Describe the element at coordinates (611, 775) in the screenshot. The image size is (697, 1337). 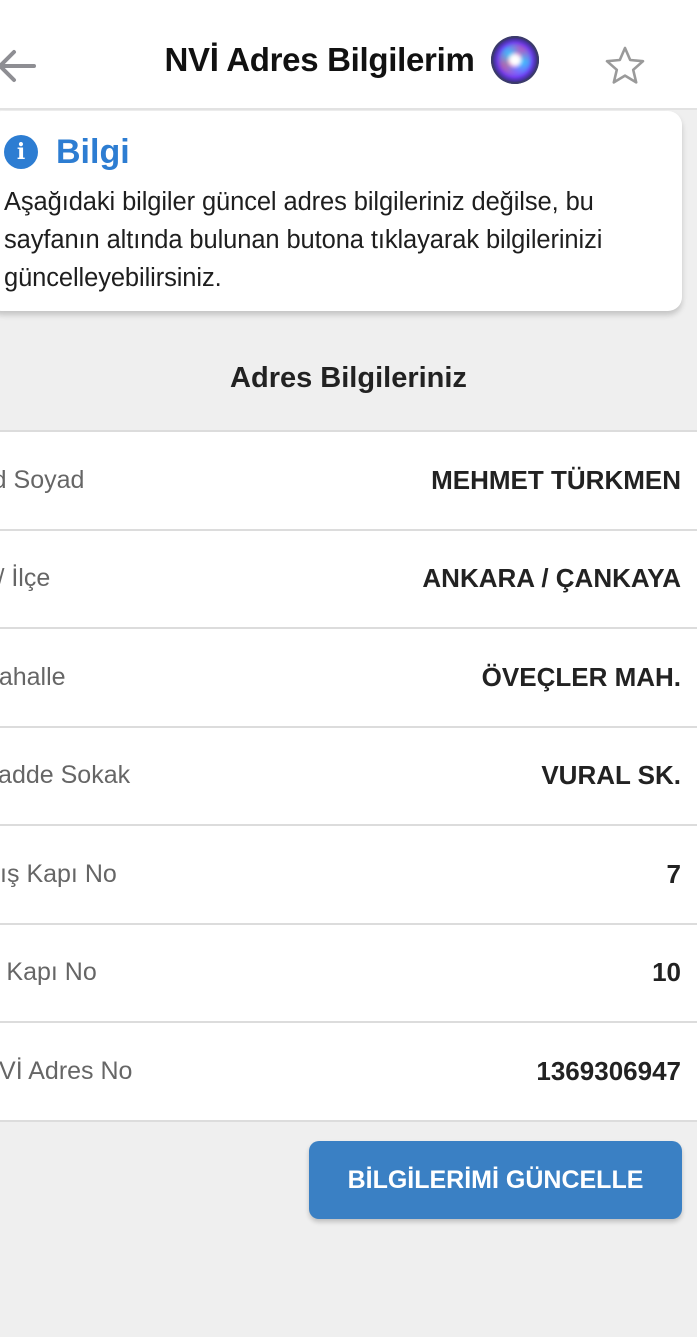
I see `row-value: VURAL SK.` at that location.